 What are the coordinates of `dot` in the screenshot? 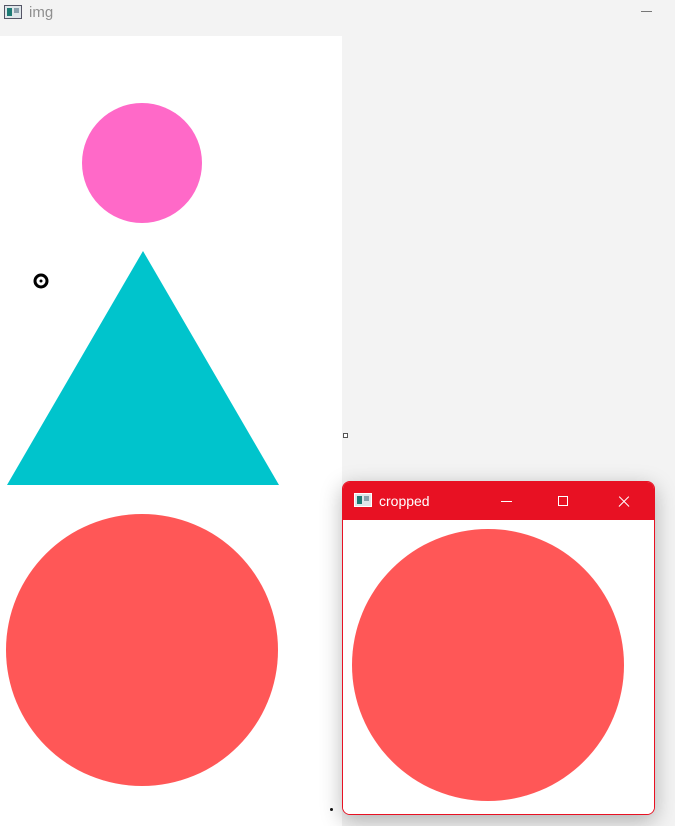 It's located at (331, 809).